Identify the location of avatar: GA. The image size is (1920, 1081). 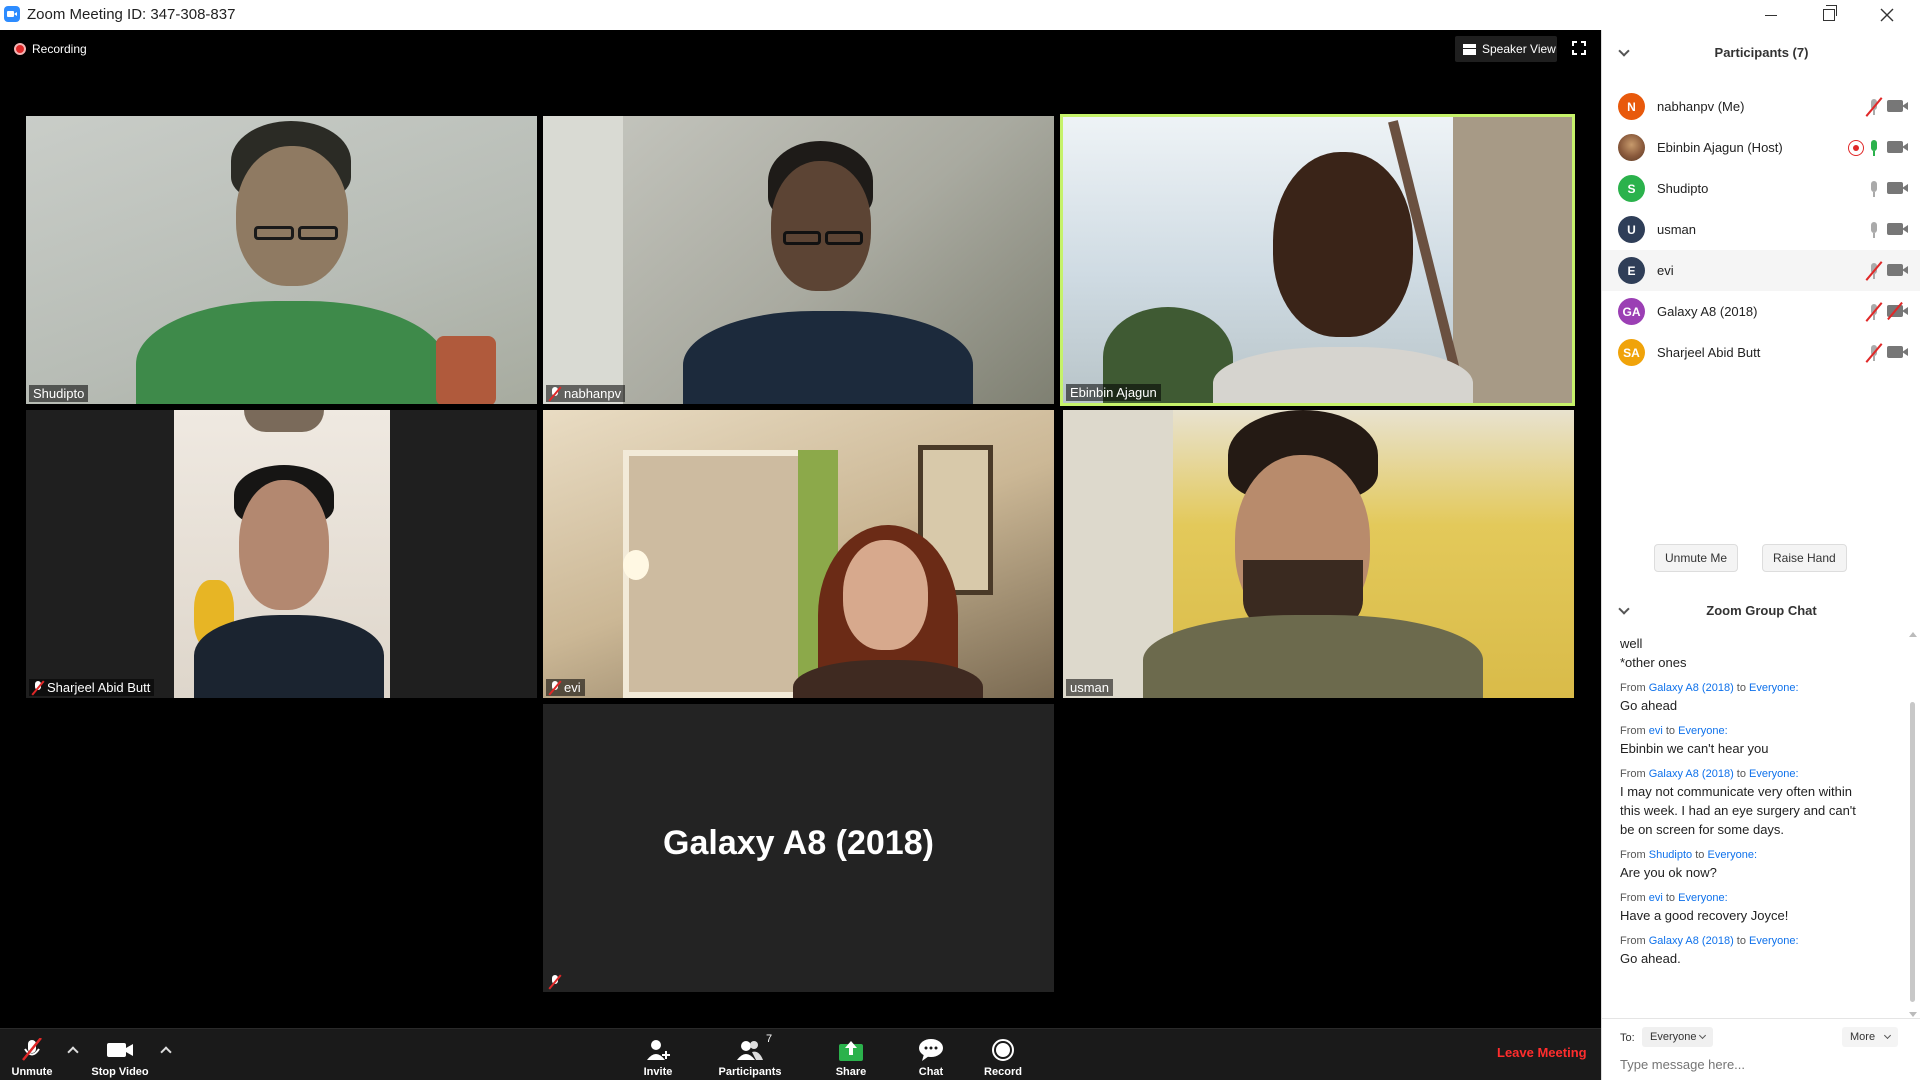
(1631, 311).